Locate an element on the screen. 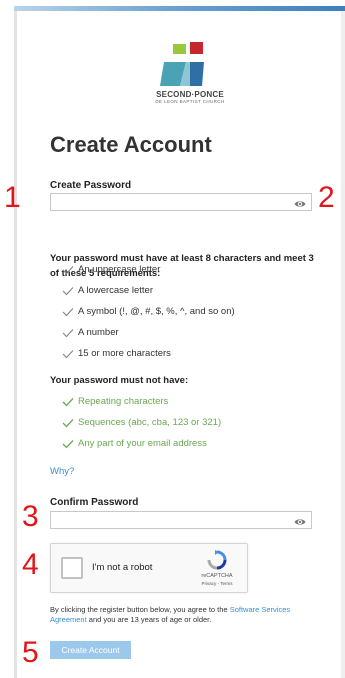  logo-subtitle: DE LEON BAPTIST CHURCH is located at coordinates (190, 101).